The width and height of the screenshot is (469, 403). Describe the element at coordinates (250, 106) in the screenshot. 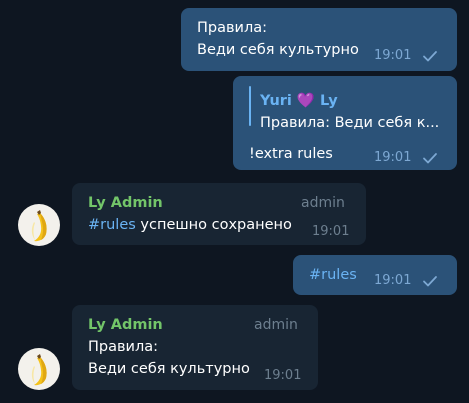

I see `reply-bar` at that location.